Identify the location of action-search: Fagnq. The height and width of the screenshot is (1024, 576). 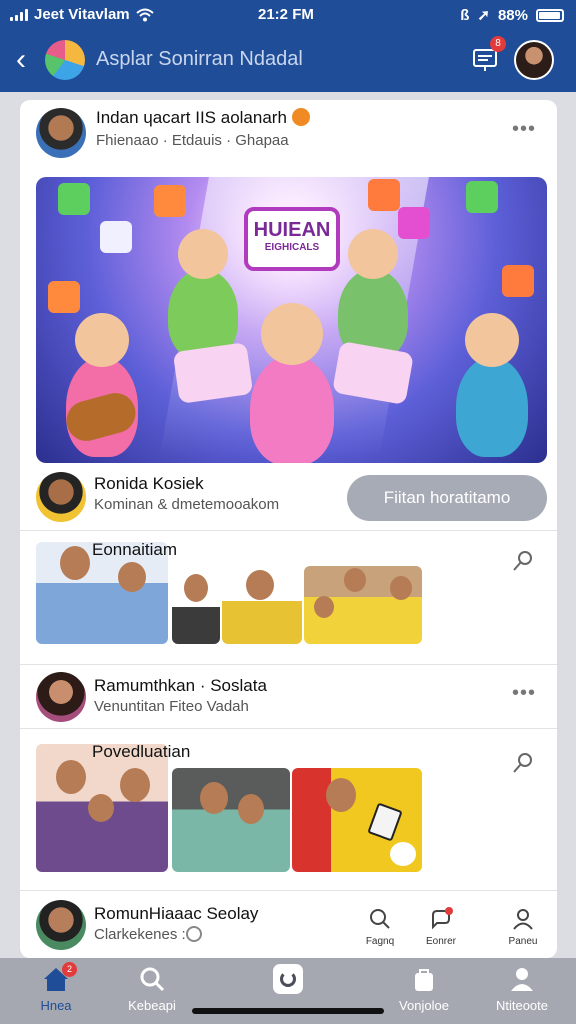
(380, 926).